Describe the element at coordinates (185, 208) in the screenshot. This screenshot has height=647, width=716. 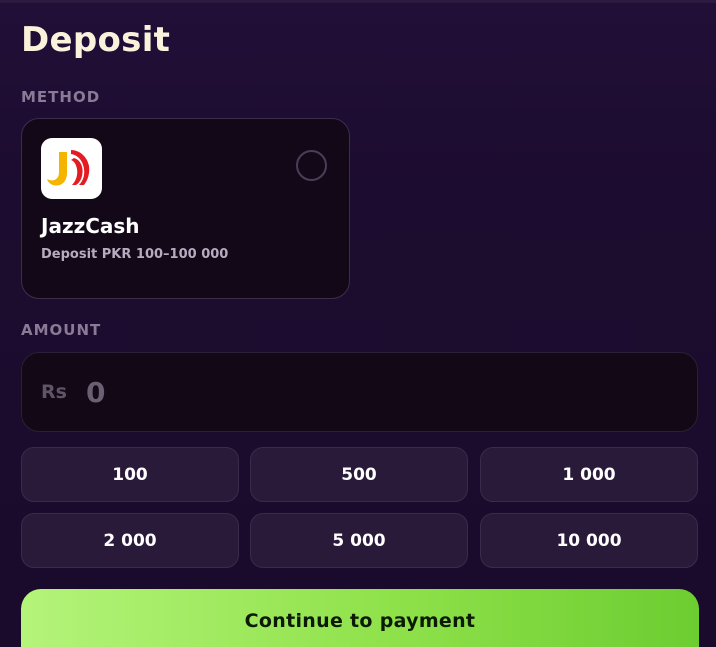
I see `payment-method-card-jazzcash: JazzCash Deposit PKR 100–100 000` at that location.